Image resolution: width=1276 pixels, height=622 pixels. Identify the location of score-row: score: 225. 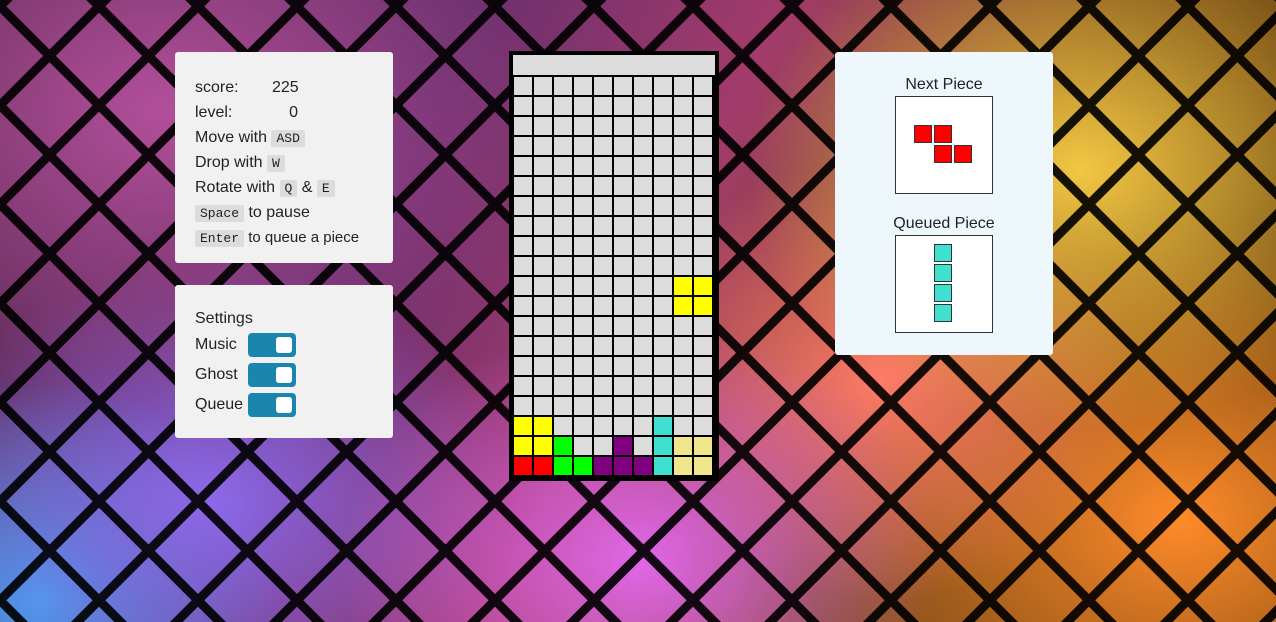
(284, 87).